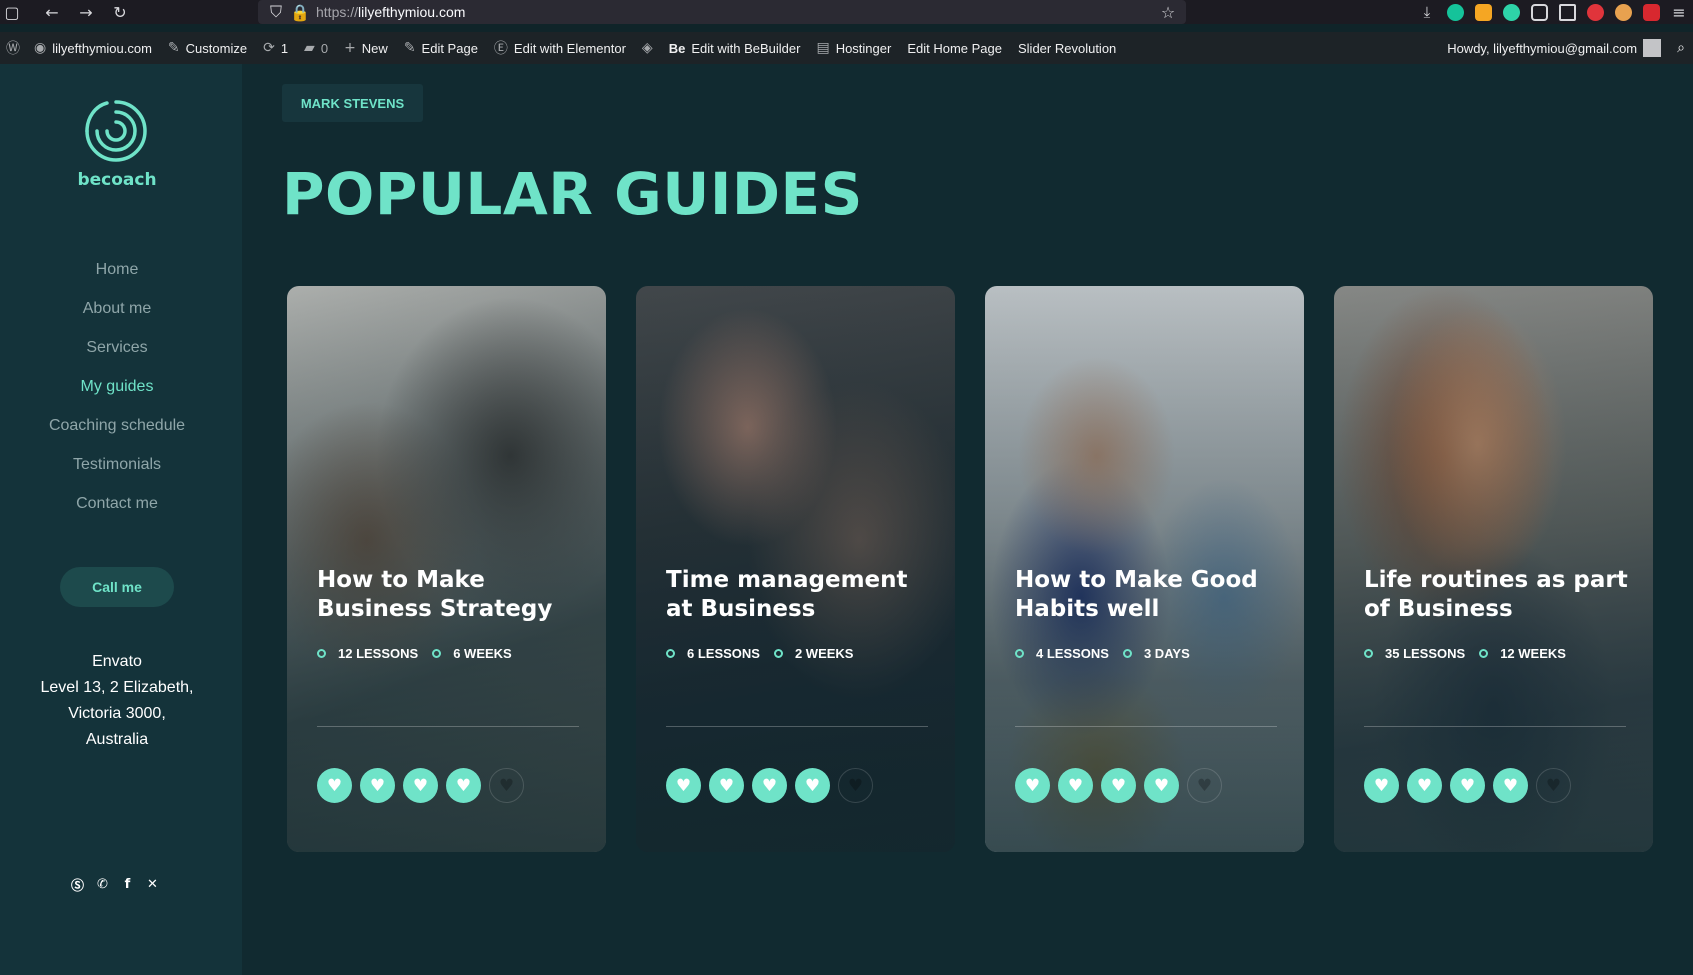 The width and height of the screenshot is (1693, 975). What do you see at coordinates (1539, 12) in the screenshot?
I see `extension-search-icon` at bounding box center [1539, 12].